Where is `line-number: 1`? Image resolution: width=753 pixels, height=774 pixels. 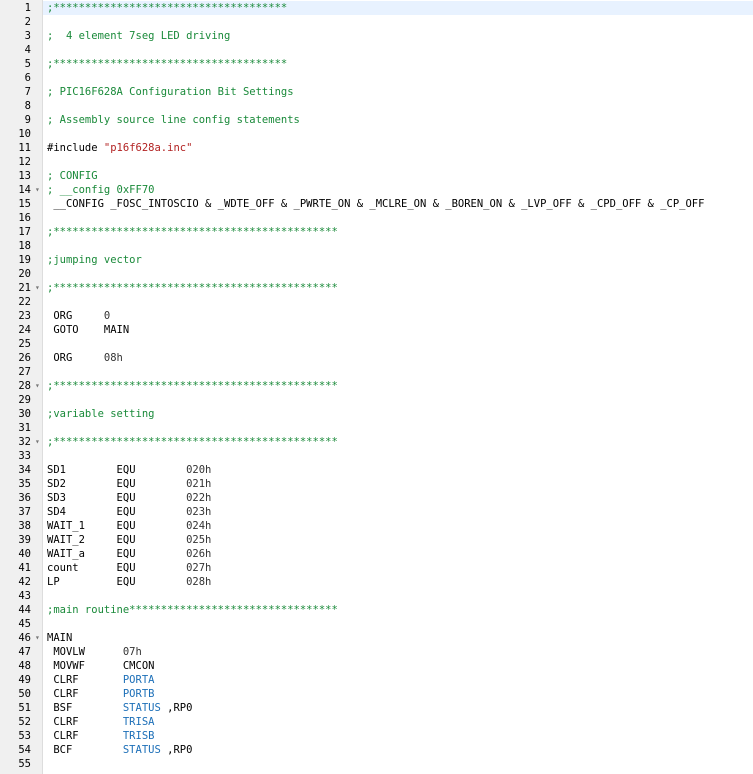 line-number: 1 is located at coordinates (27, 8).